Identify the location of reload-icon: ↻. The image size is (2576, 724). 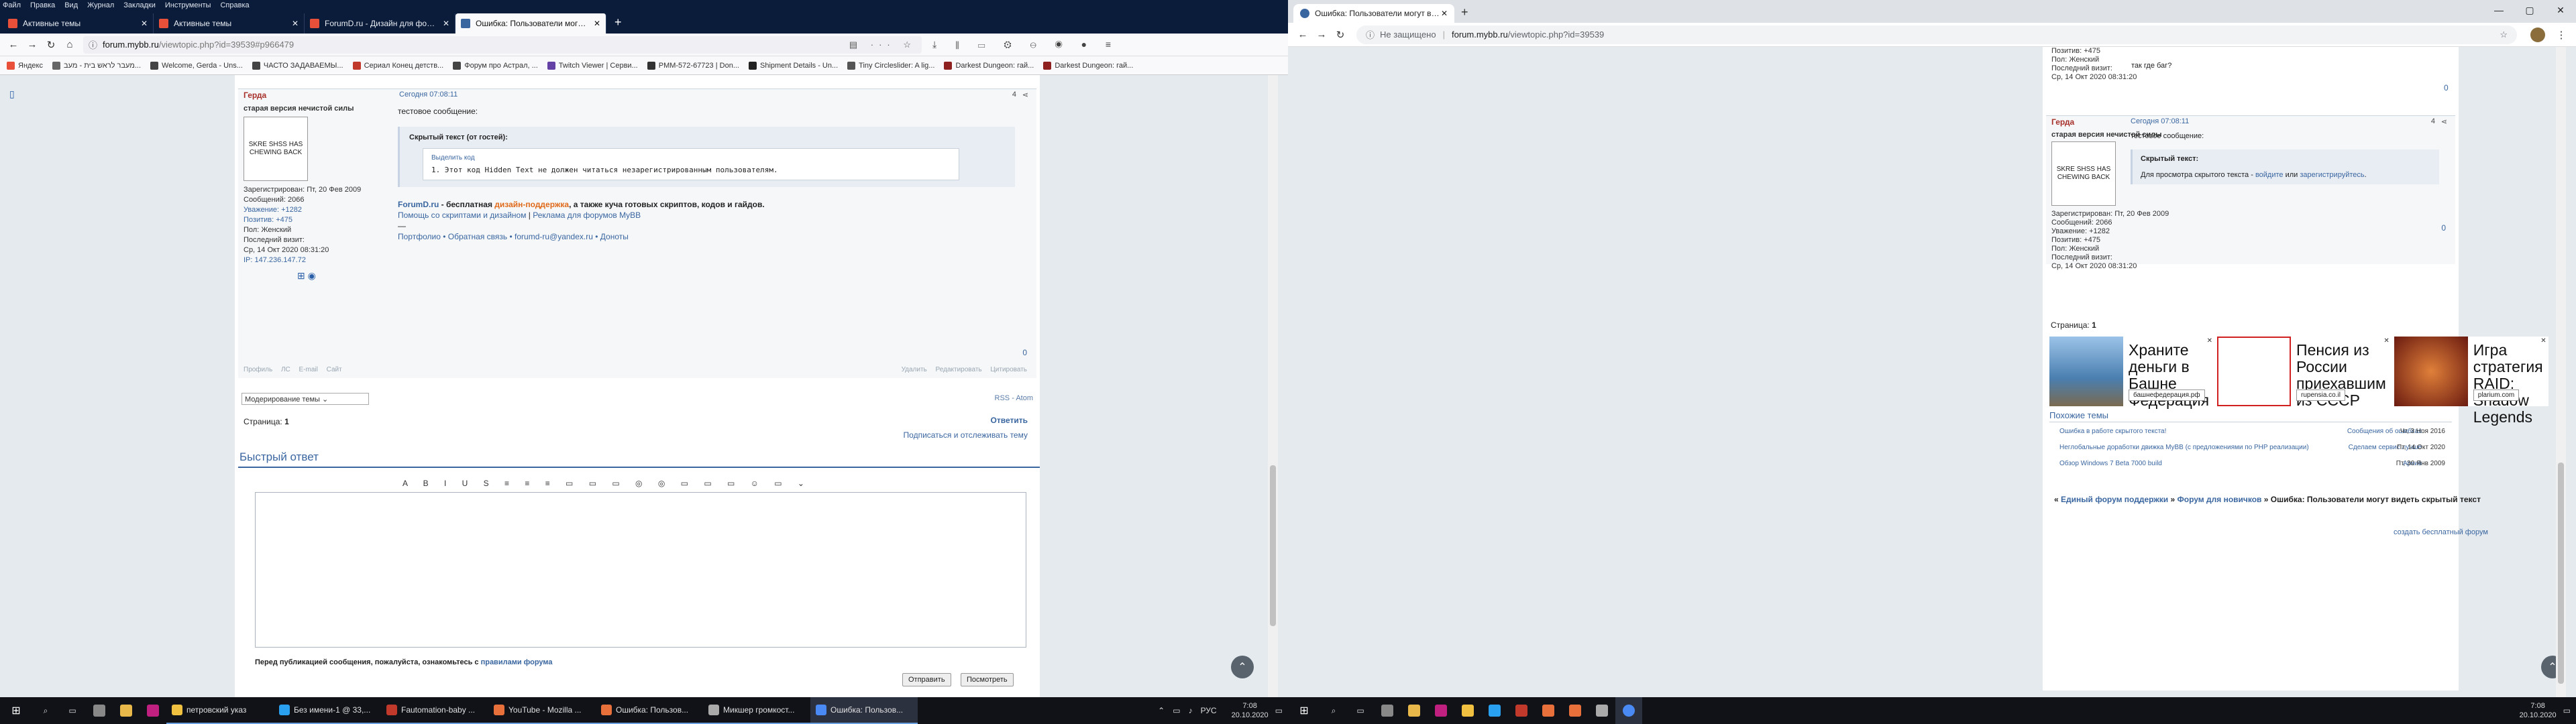
(51, 45).